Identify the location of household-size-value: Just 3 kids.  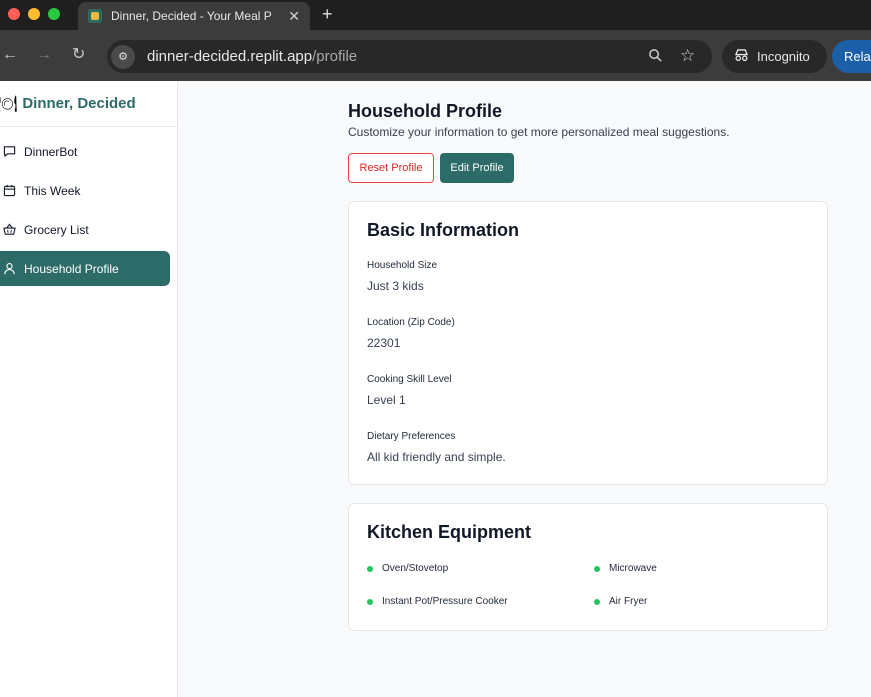
(395, 286).